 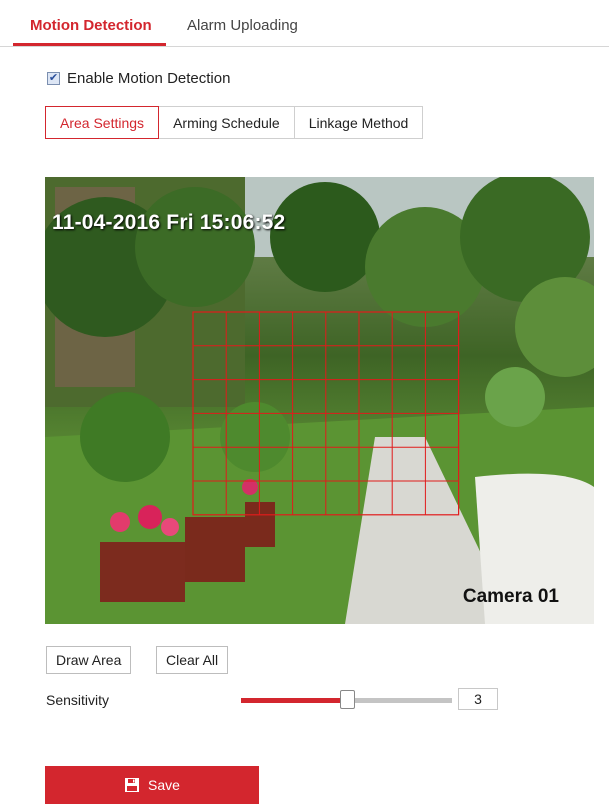 I want to click on save-button: Save, so click(x=152, y=785).